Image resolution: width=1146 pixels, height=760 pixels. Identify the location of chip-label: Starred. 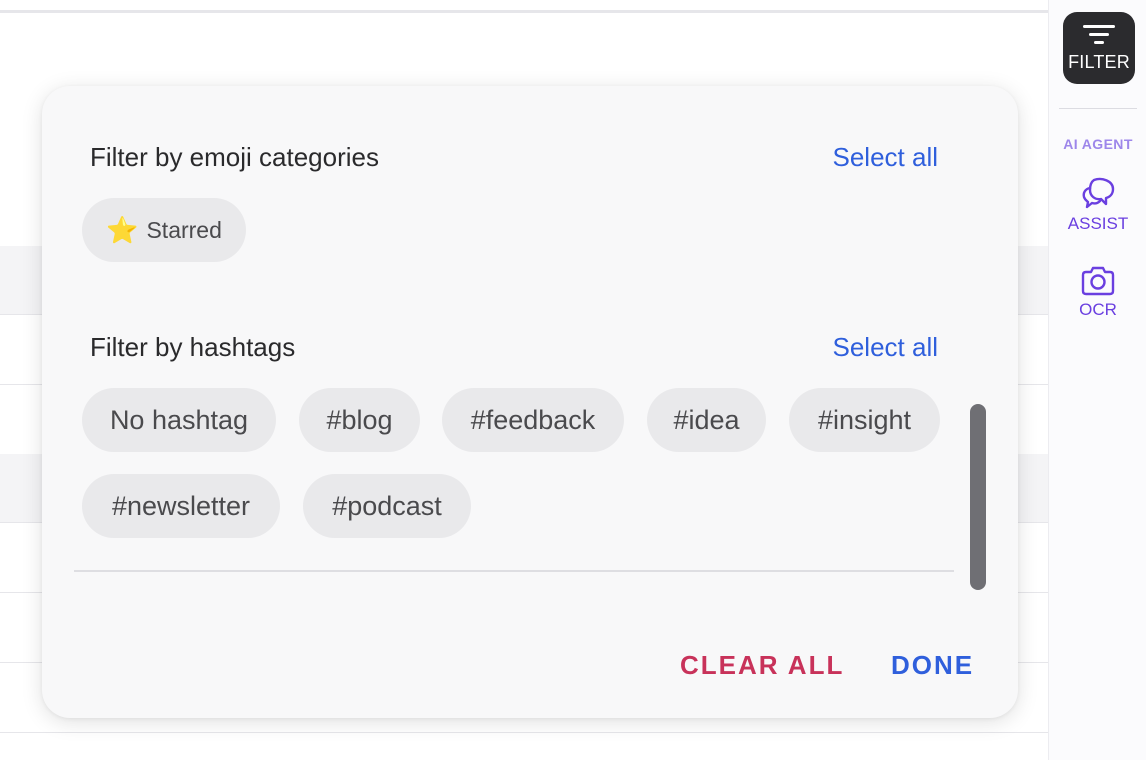
(184, 229).